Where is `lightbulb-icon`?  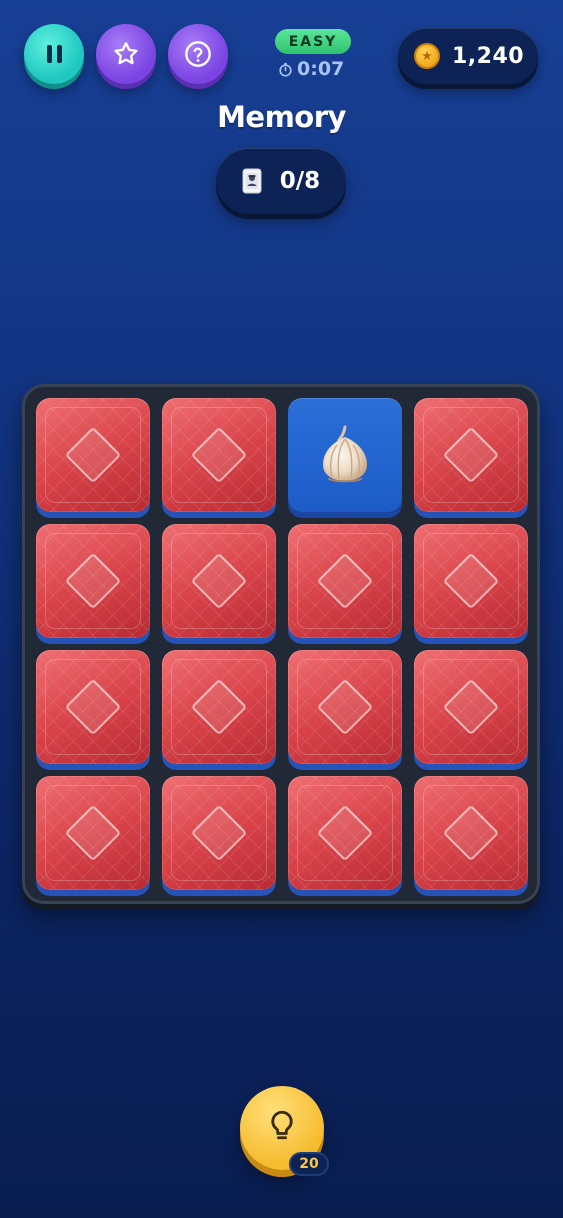 lightbulb-icon is located at coordinates (282, 1125).